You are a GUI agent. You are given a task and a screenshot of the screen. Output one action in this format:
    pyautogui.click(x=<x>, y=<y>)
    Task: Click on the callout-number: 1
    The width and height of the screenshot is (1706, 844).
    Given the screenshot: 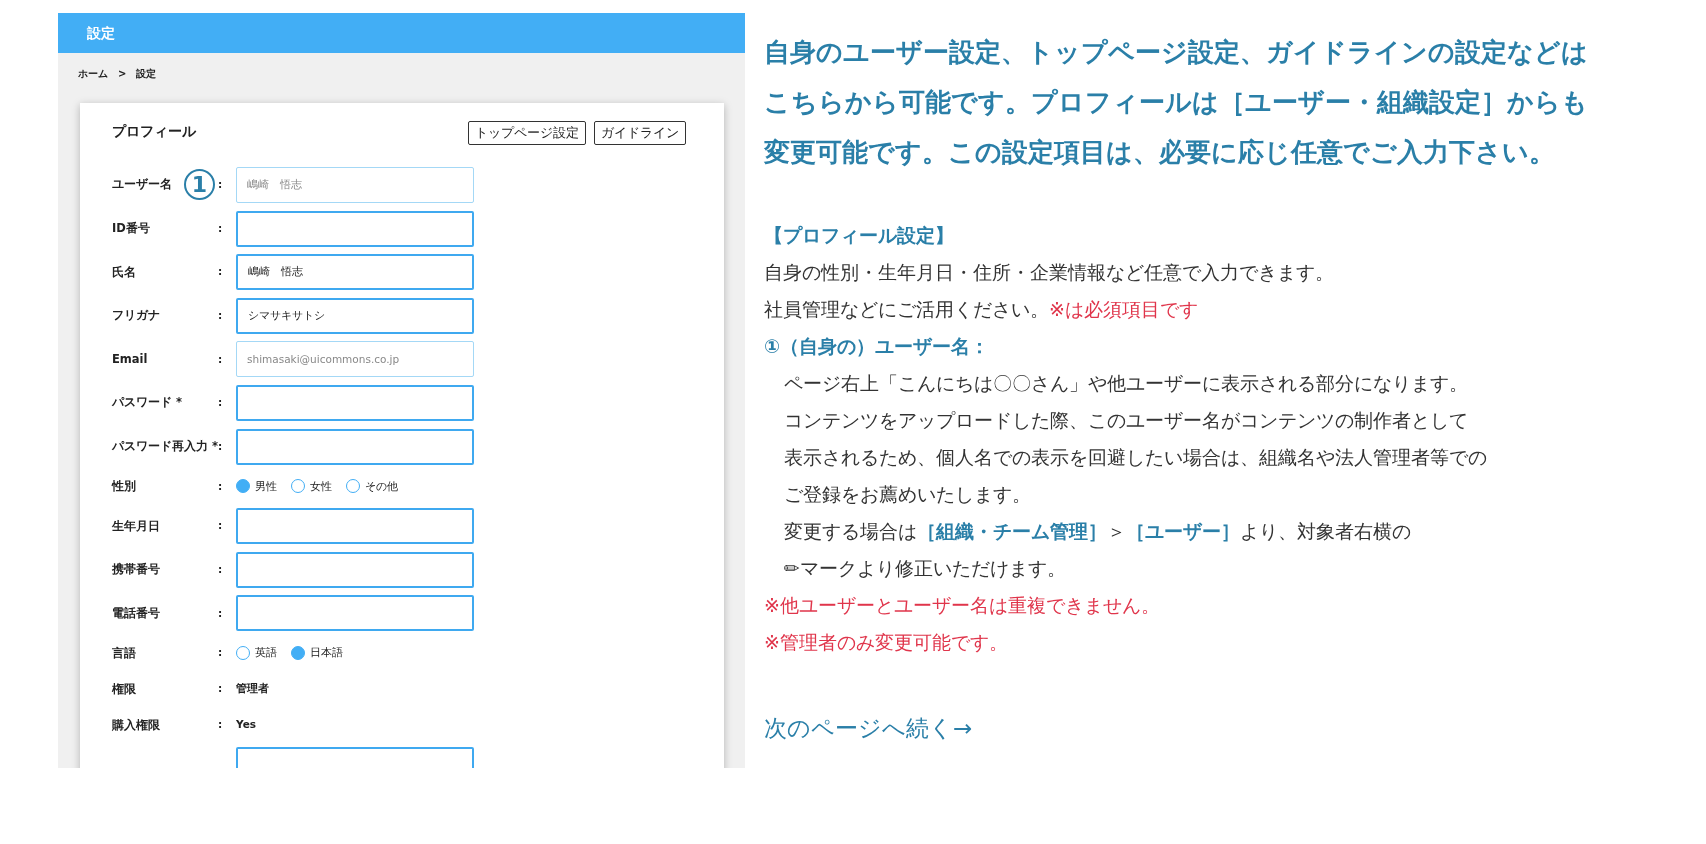 What is the action you would take?
    pyautogui.click(x=199, y=185)
    